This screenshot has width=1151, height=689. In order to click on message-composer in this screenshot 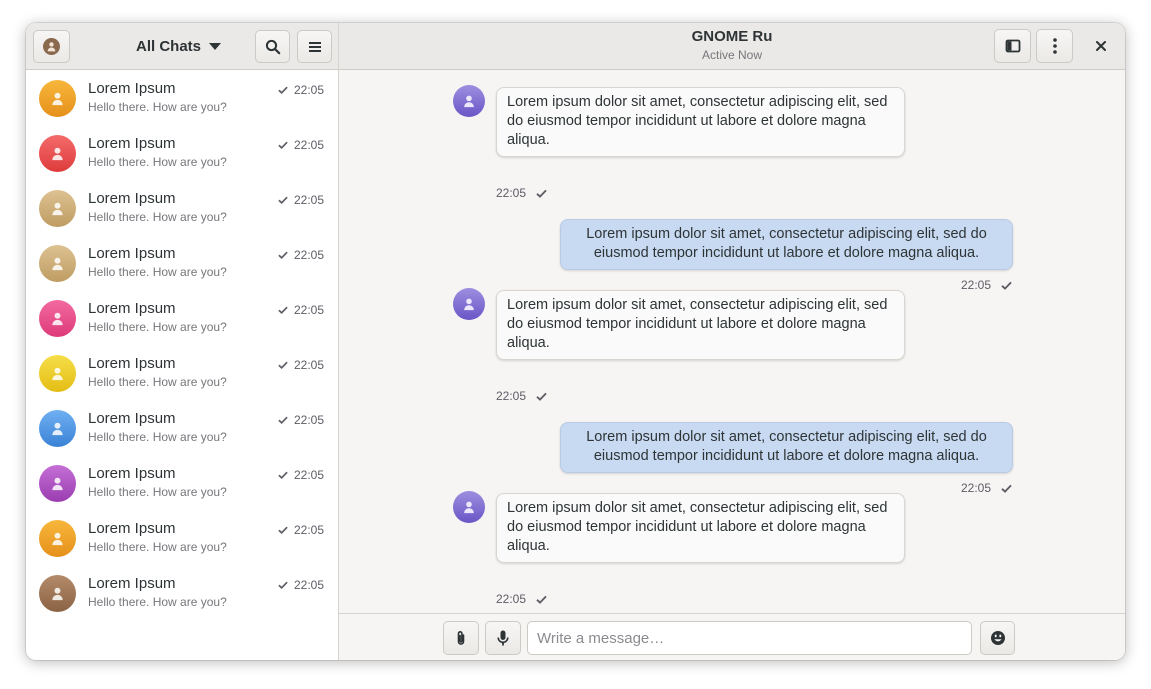, I will do `click(732, 636)`.